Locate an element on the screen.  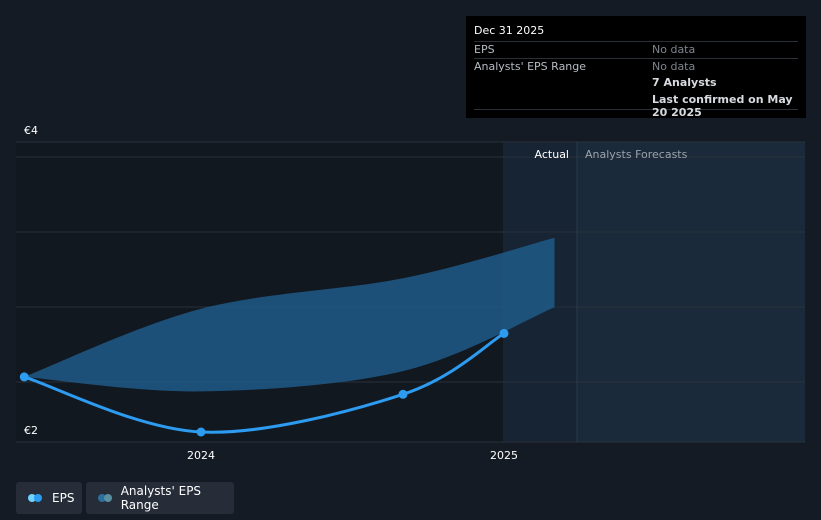
x-tick-2025: 2025 is located at coordinates (504, 455).